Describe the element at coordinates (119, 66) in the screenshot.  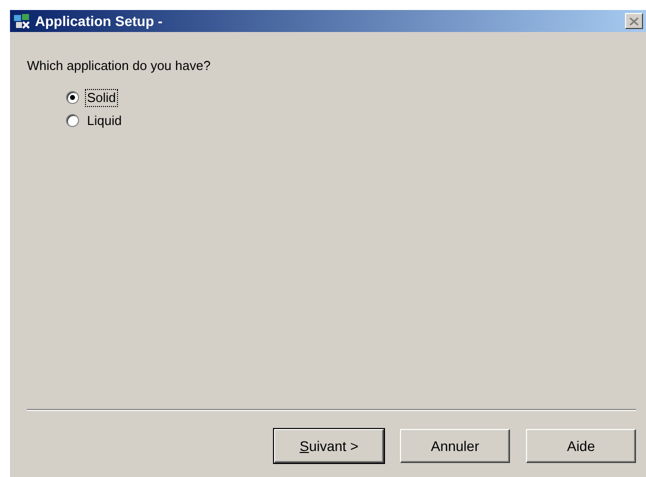
I see `question-text: Which application do you have?` at that location.